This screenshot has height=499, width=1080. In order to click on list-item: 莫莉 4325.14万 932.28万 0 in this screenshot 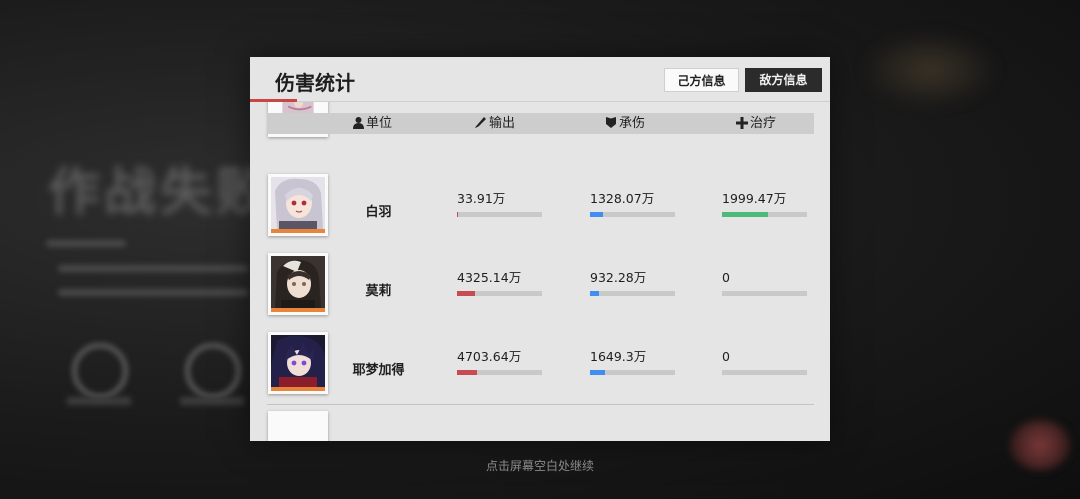, I will do `click(540, 288)`.